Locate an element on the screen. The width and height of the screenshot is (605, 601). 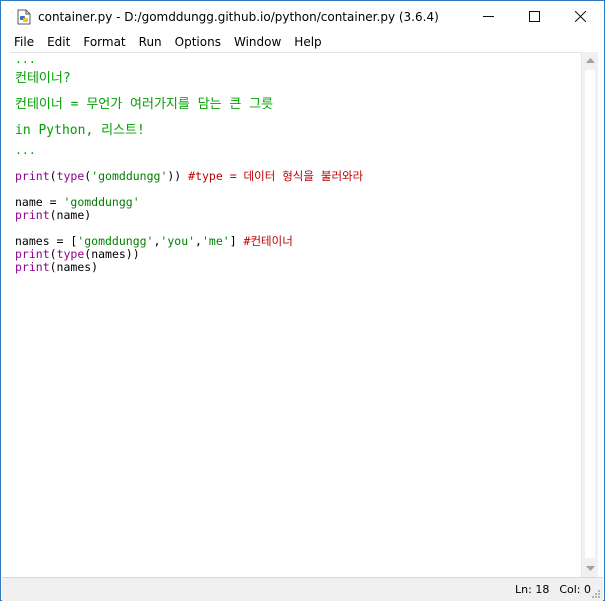
code-token: 컨테이너? is located at coordinates (43, 78).